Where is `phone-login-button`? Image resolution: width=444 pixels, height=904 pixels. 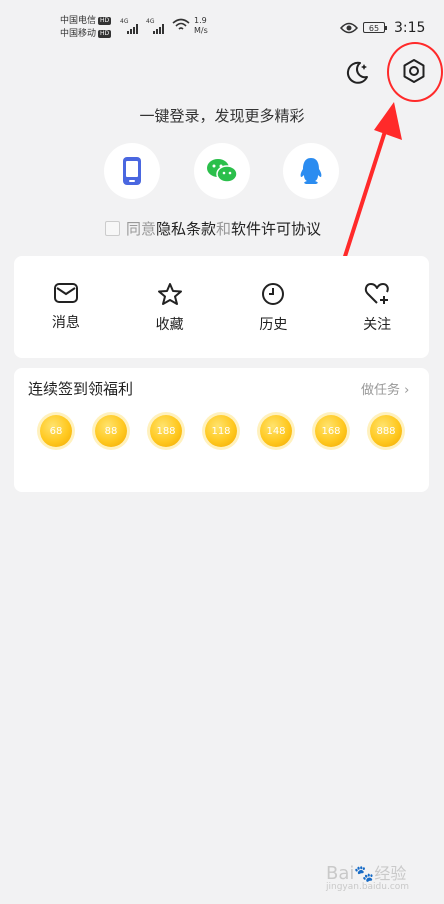
phone-login-button is located at coordinates (132, 171).